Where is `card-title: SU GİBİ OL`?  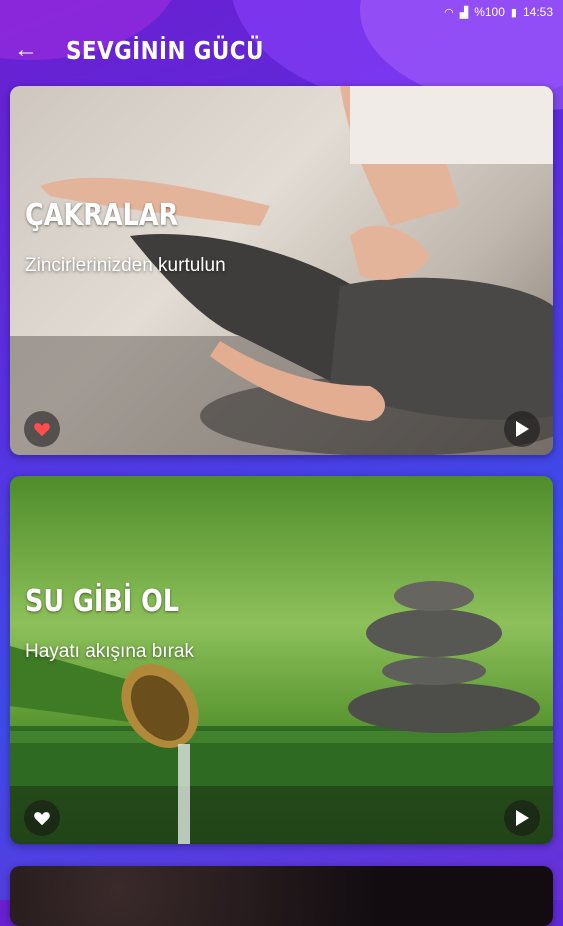
card-title: SU GİBİ OL is located at coordinates (102, 601).